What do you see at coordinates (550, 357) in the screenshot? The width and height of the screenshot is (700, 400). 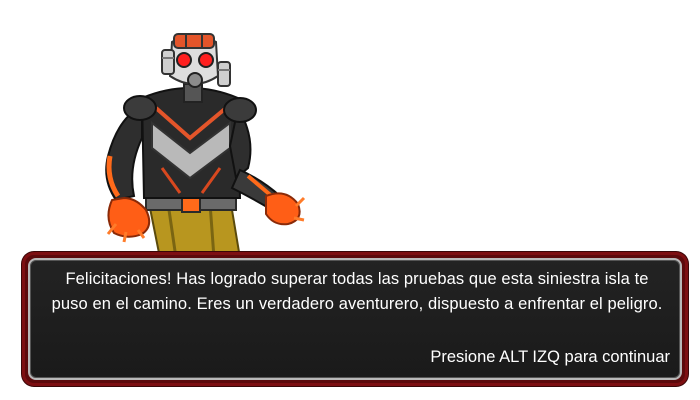 I see `continue-prompt: Presione ALT IZQ para continuar` at bounding box center [550, 357].